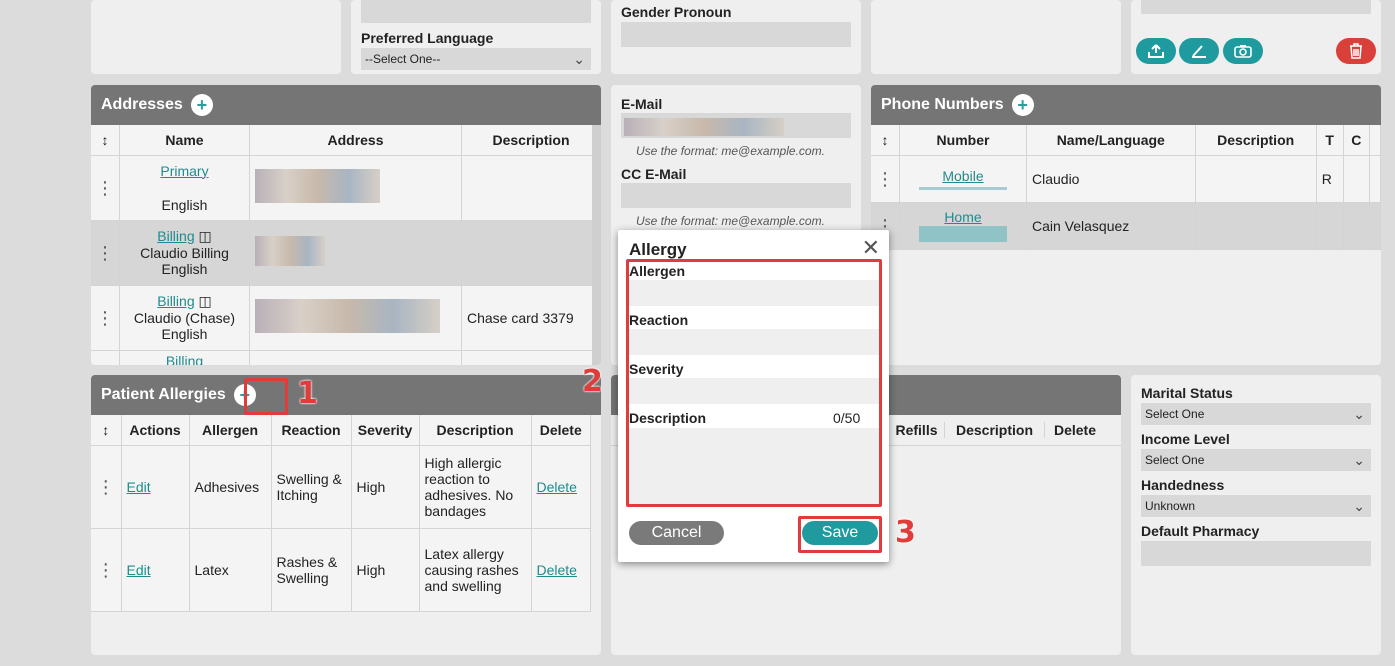 Image resolution: width=1395 pixels, height=666 pixels. I want to click on phone-type-link: Home, so click(963, 217).